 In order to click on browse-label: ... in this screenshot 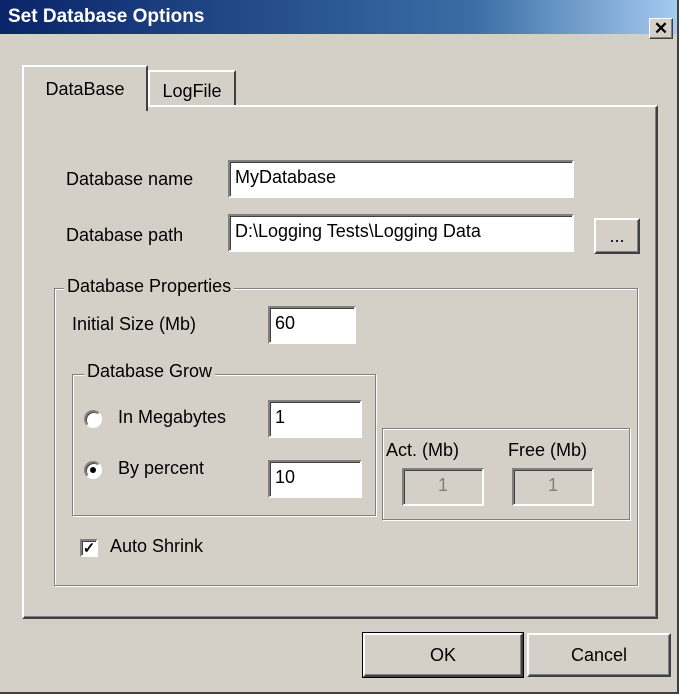, I will do `click(617, 235)`.